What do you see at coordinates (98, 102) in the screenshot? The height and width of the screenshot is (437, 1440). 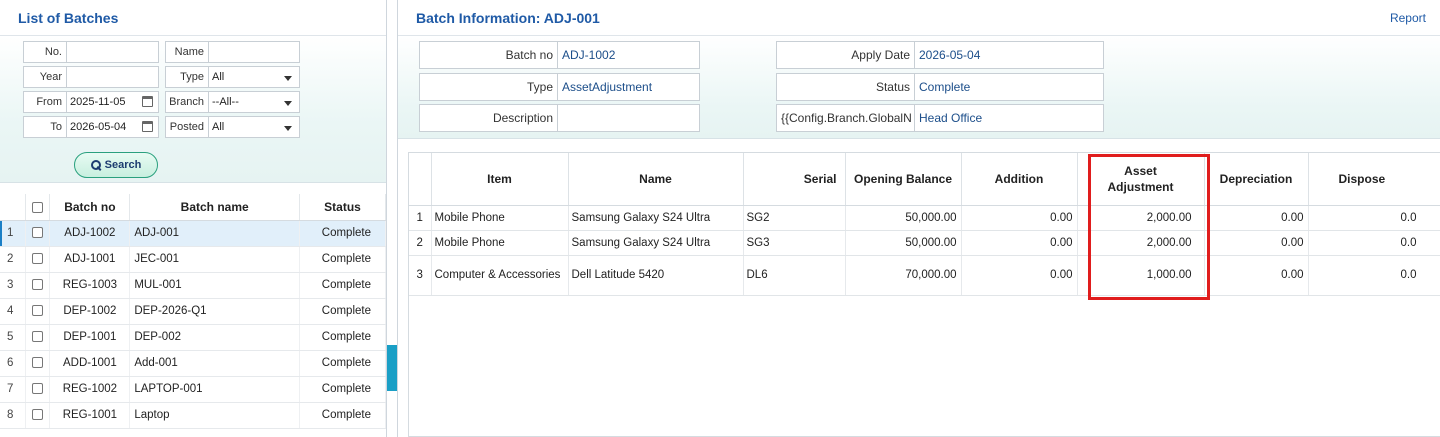 I see `from-date-value: 2025-11-05` at bounding box center [98, 102].